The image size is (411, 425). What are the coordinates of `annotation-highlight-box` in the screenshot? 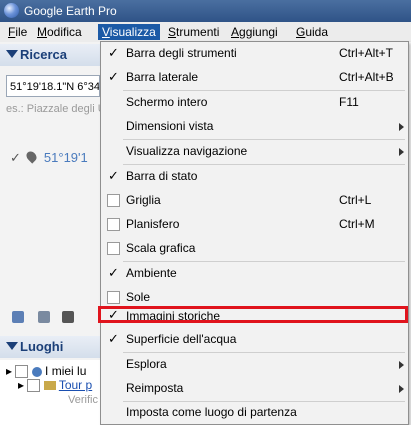 It's located at (253, 314).